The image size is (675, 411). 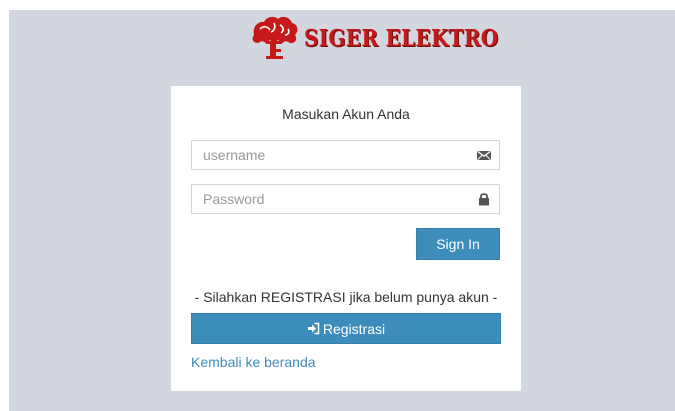 What do you see at coordinates (313, 328) in the screenshot?
I see `sign-in-icon` at bounding box center [313, 328].